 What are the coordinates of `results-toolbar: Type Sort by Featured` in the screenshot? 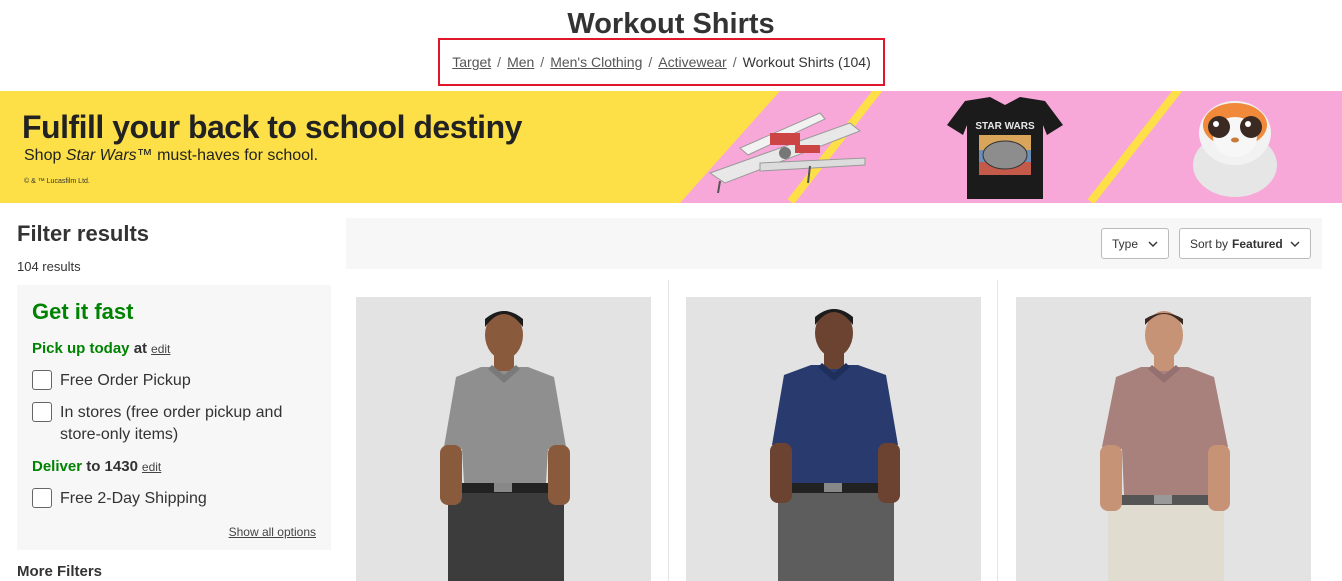 It's located at (834, 243).